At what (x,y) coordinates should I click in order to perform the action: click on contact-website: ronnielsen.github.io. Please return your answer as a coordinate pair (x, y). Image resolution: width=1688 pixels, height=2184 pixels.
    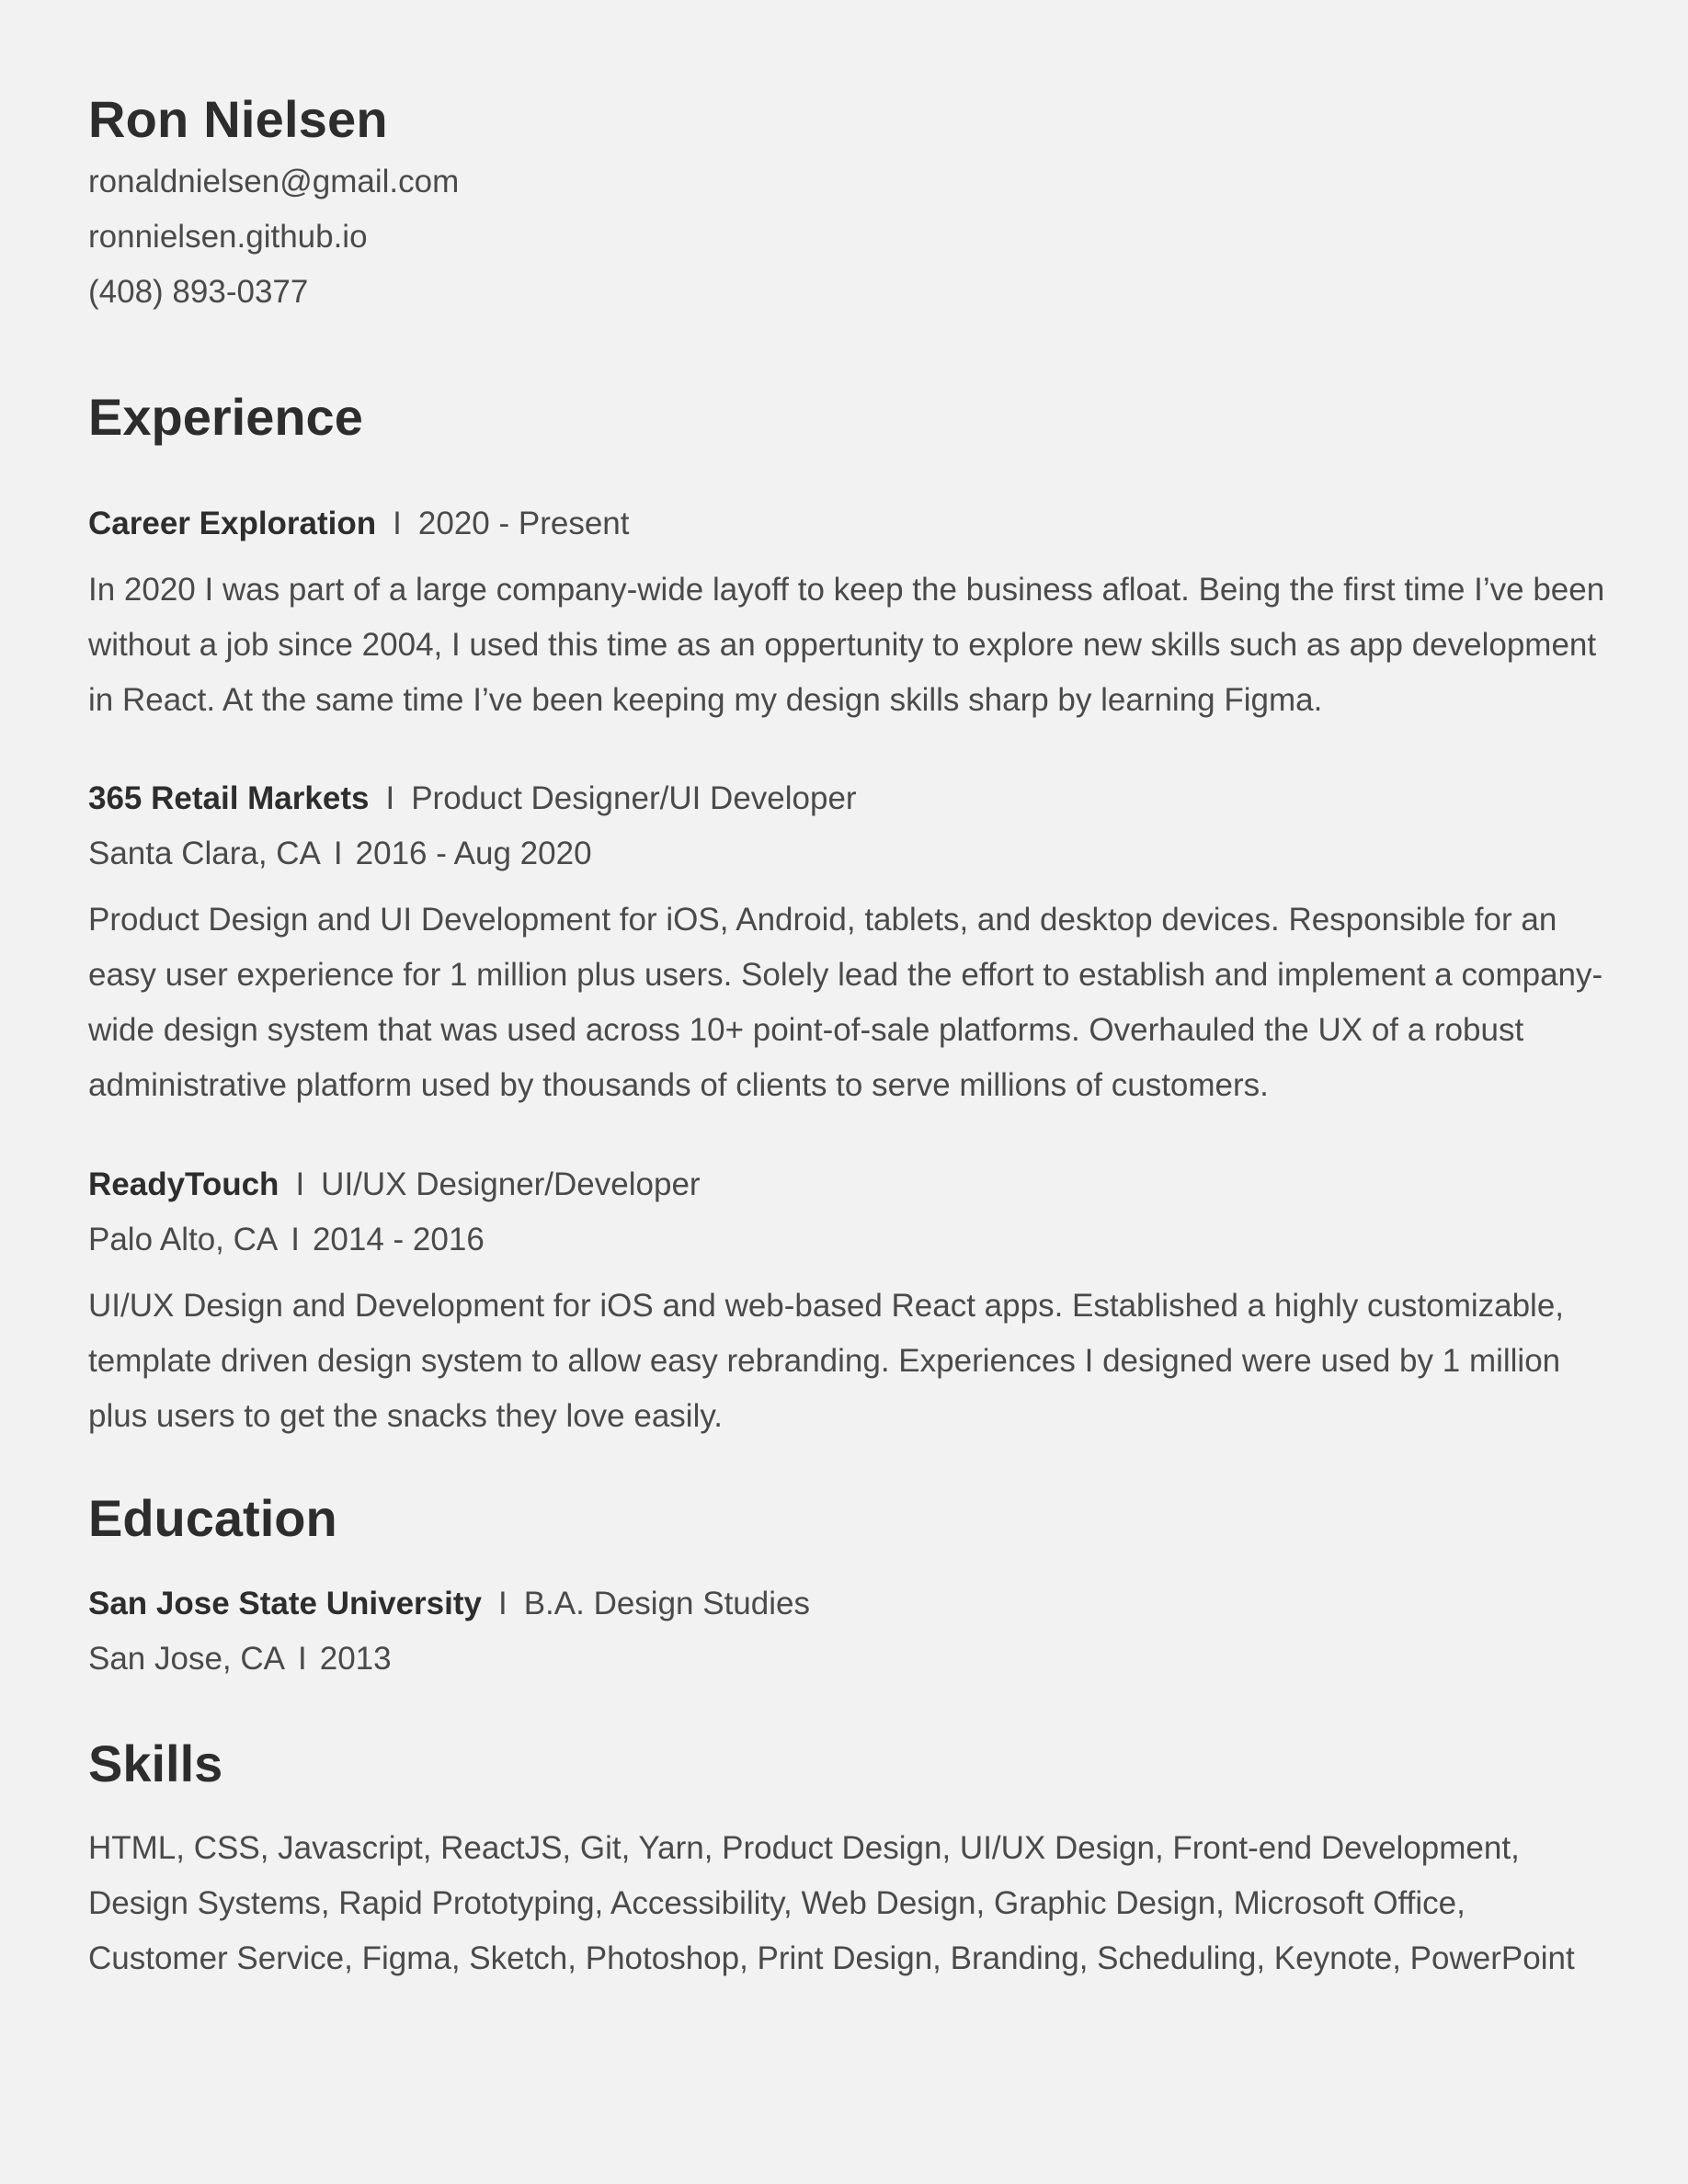
    Looking at the image, I should click on (228, 237).